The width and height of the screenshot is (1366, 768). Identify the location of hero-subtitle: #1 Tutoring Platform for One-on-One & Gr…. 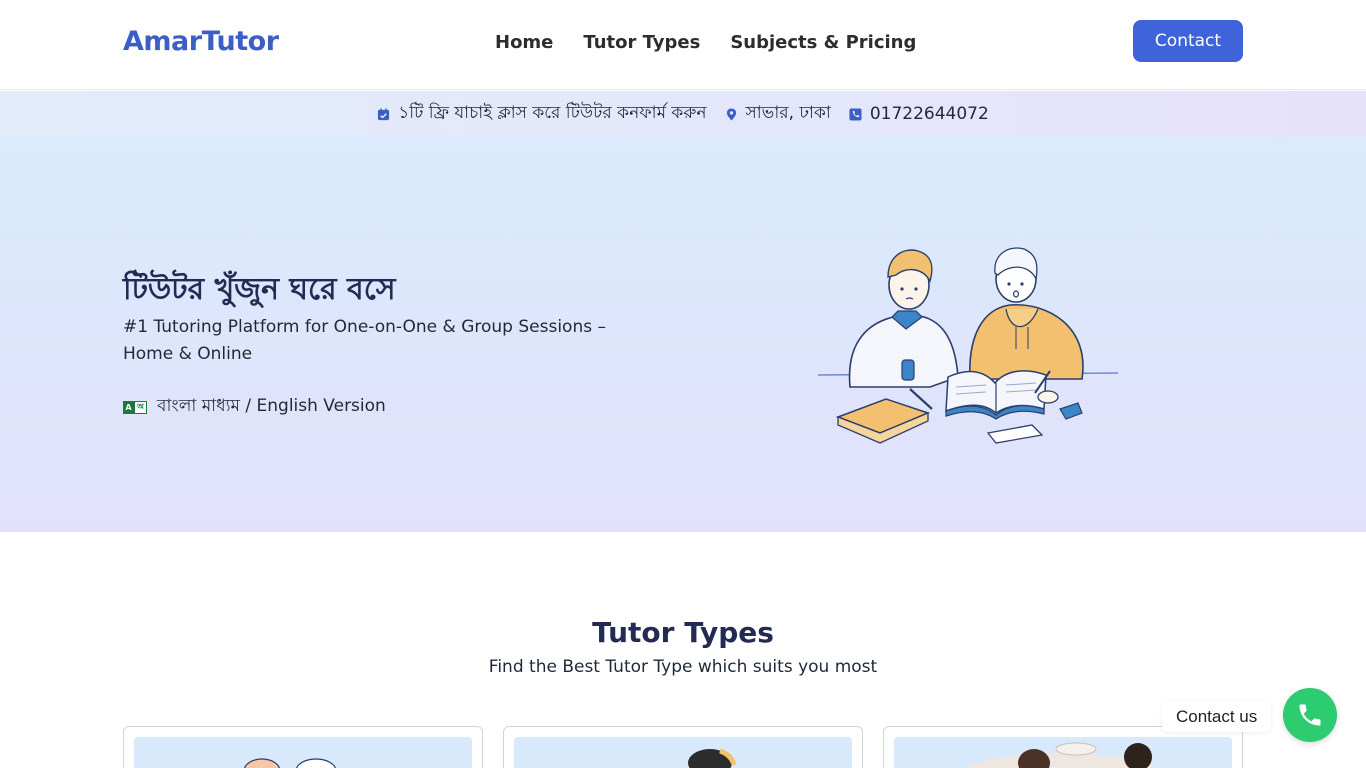
(364, 340).